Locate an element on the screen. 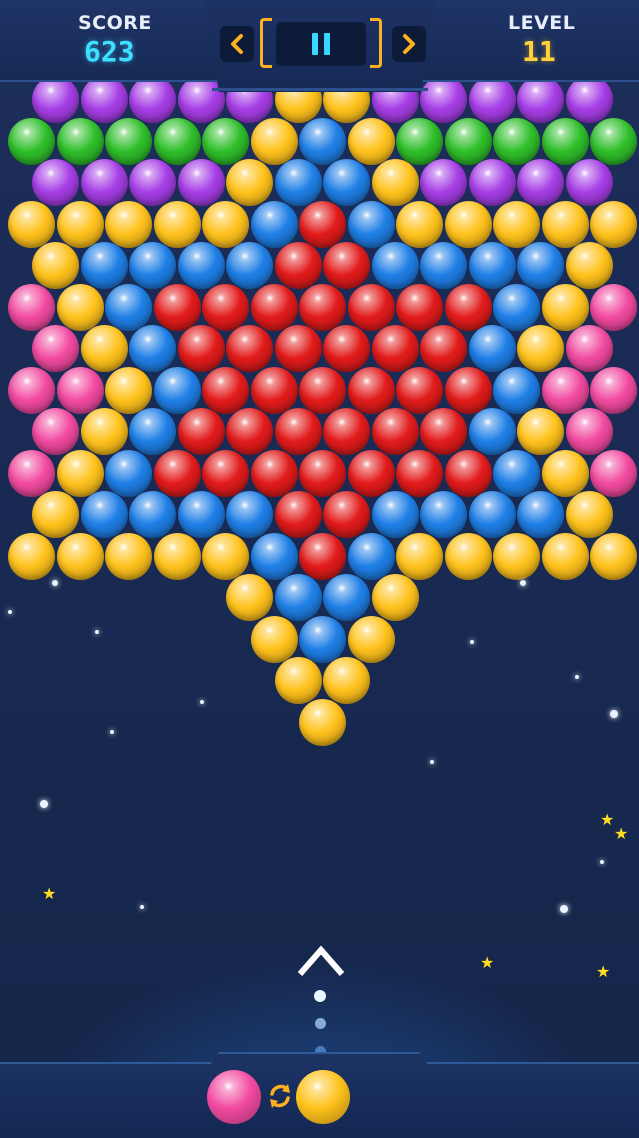  previous-button is located at coordinates (237, 44).